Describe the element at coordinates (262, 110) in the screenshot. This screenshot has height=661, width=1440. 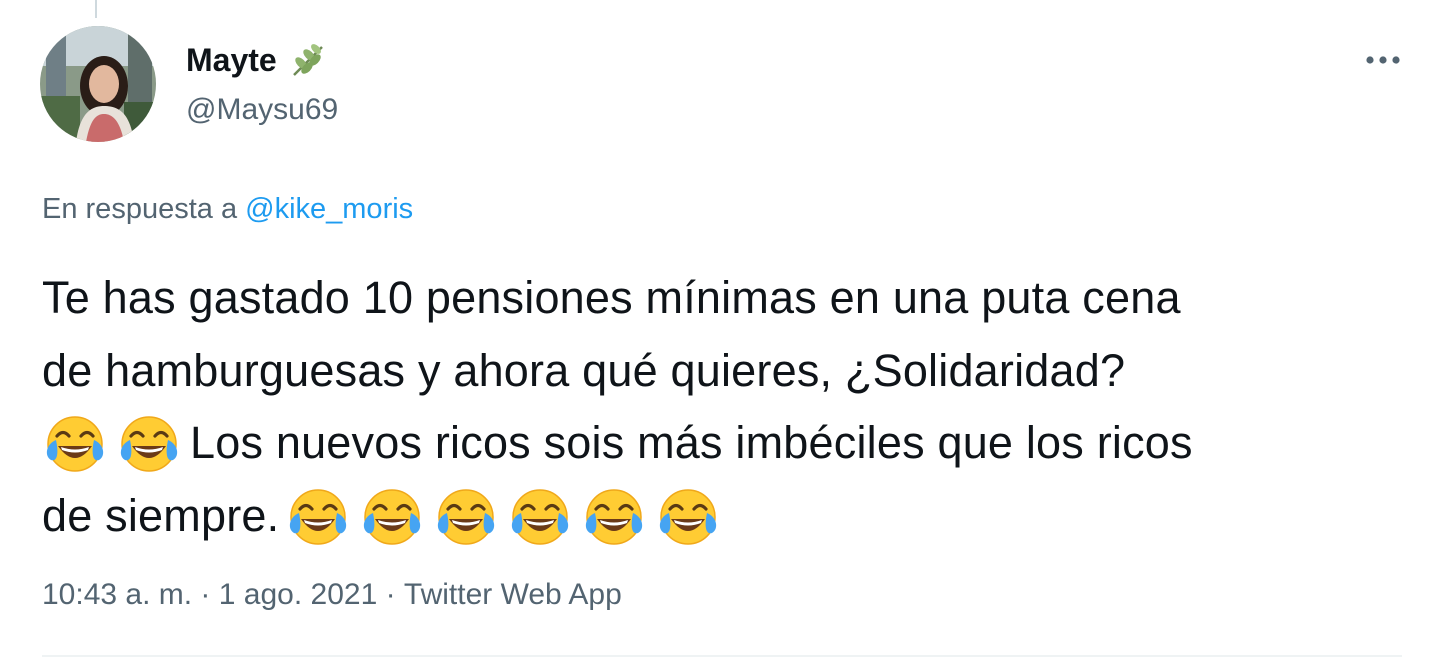
I see `author-handle: @Maysu69` at that location.